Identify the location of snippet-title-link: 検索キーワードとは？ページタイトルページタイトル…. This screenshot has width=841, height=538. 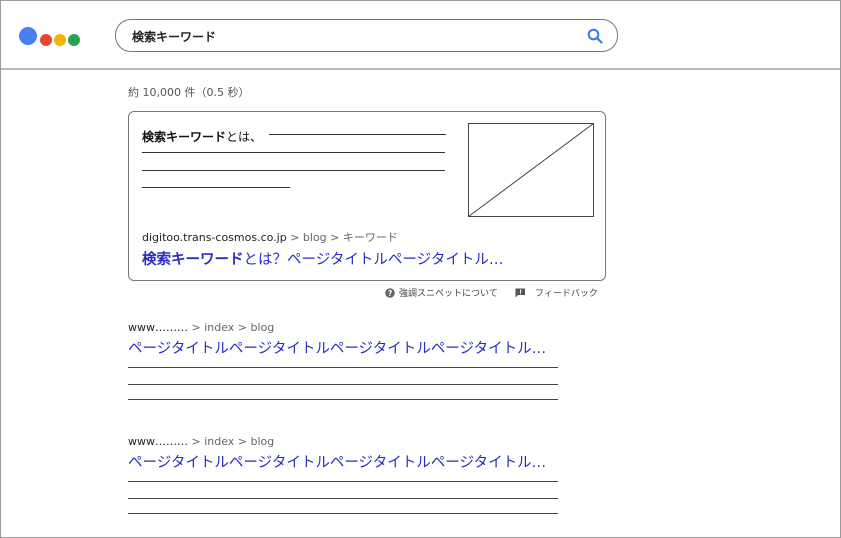
(322, 258).